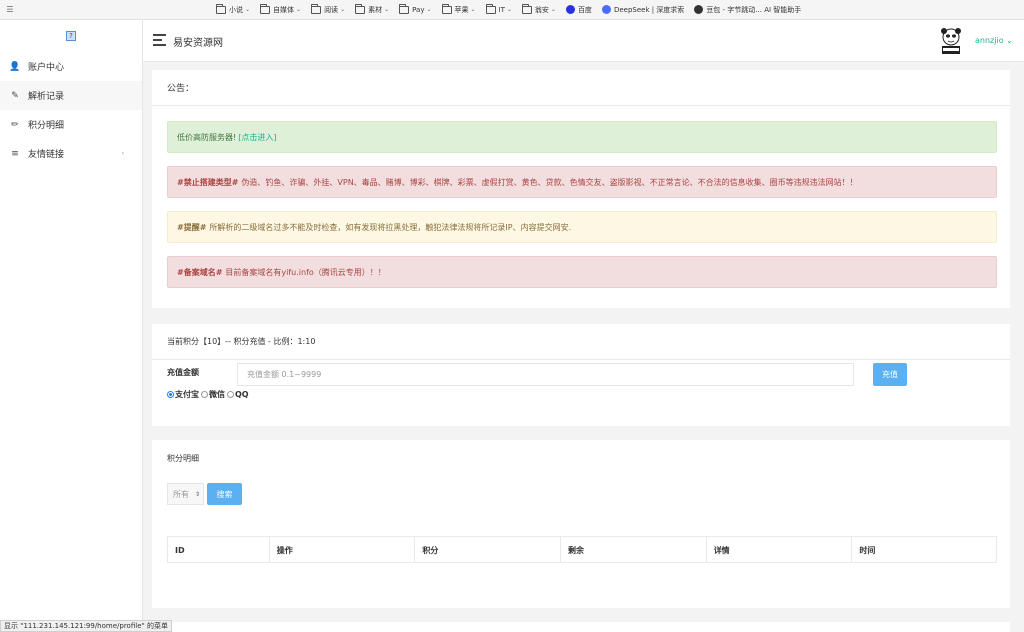  I want to click on bookmark-item: IT ⌄, so click(498, 8).